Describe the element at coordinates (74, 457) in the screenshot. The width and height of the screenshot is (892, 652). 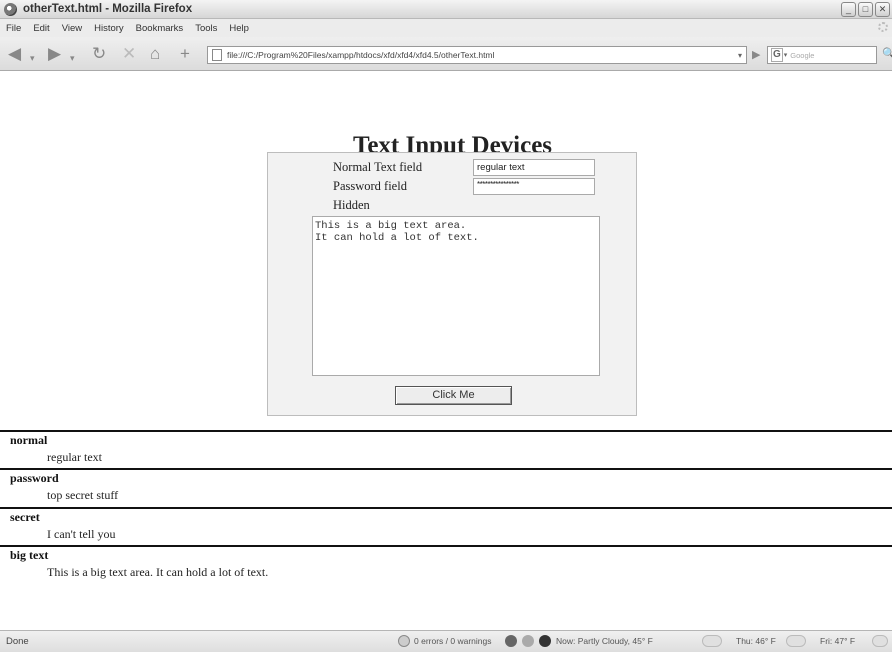
I see `result-value: regular text` at that location.